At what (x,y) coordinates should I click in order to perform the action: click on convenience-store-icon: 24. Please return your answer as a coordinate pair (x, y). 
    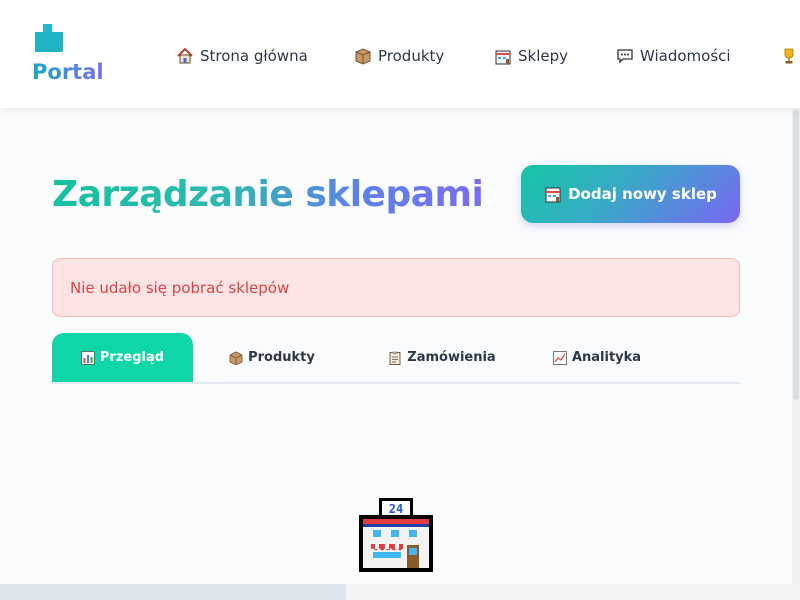
    Looking at the image, I should click on (396, 535).